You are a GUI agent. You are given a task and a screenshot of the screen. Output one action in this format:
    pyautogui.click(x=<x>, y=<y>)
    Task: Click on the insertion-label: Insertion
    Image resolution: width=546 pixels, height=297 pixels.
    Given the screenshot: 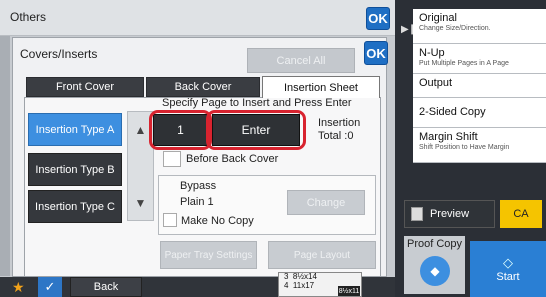 What is the action you would take?
    pyautogui.click(x=339, y=123)
    